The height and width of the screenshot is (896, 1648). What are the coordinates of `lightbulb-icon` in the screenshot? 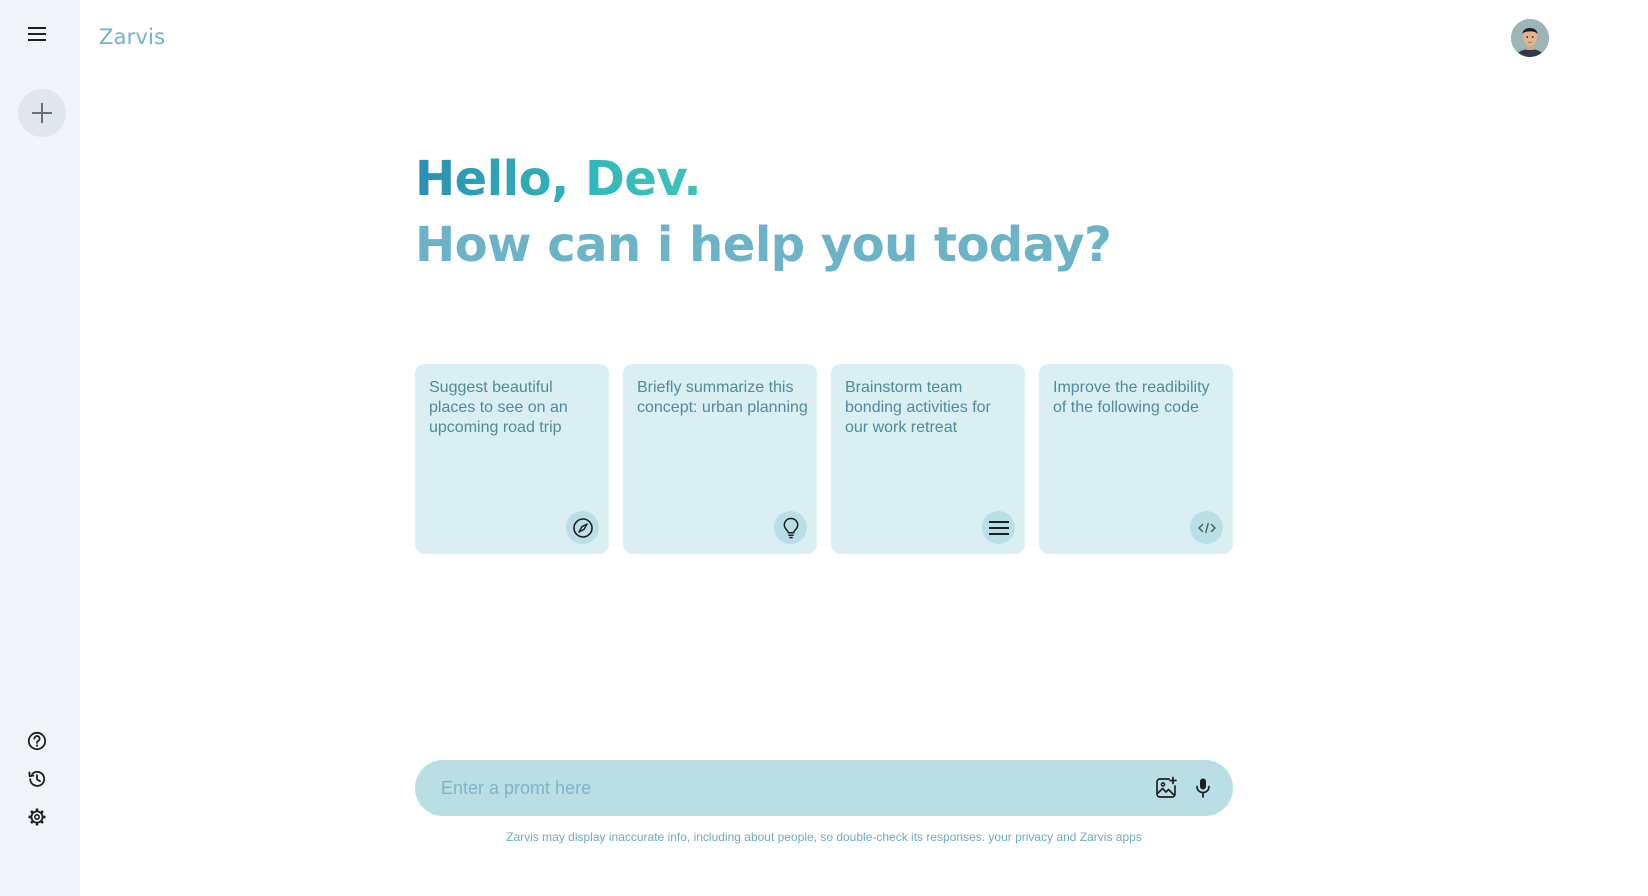 It's located at (790, 527).